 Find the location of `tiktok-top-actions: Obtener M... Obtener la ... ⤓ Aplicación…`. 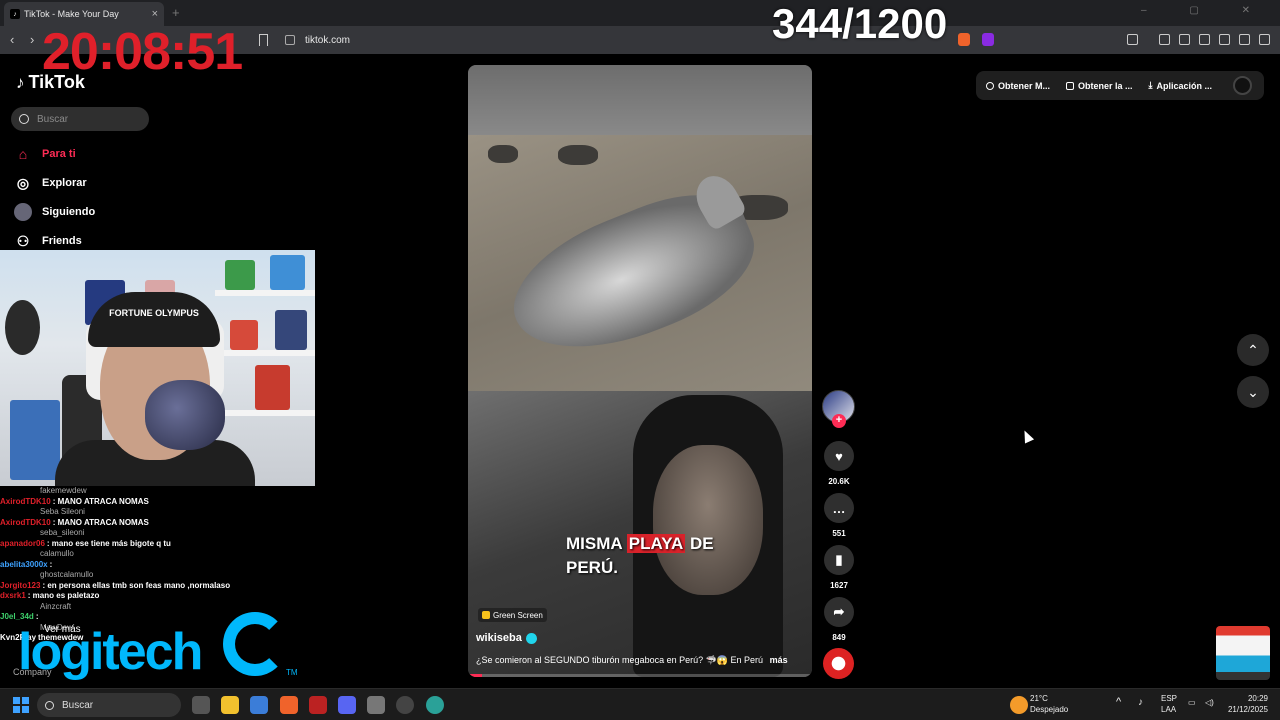

tiktok-top-actions: Obtener M... Obtener la ... ⤓ Aplicación… is located at coordinates (1120, 85).